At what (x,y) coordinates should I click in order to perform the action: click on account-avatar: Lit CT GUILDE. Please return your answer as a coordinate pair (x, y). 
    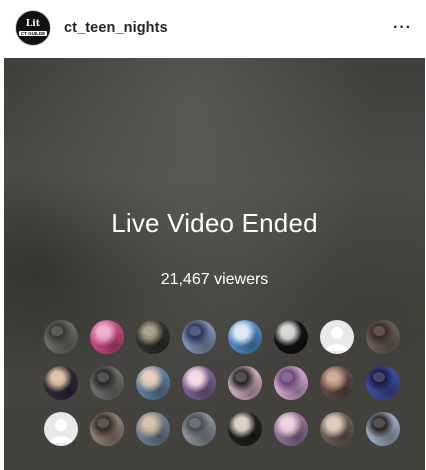
    Looking at the image, I should click on (33, 28).